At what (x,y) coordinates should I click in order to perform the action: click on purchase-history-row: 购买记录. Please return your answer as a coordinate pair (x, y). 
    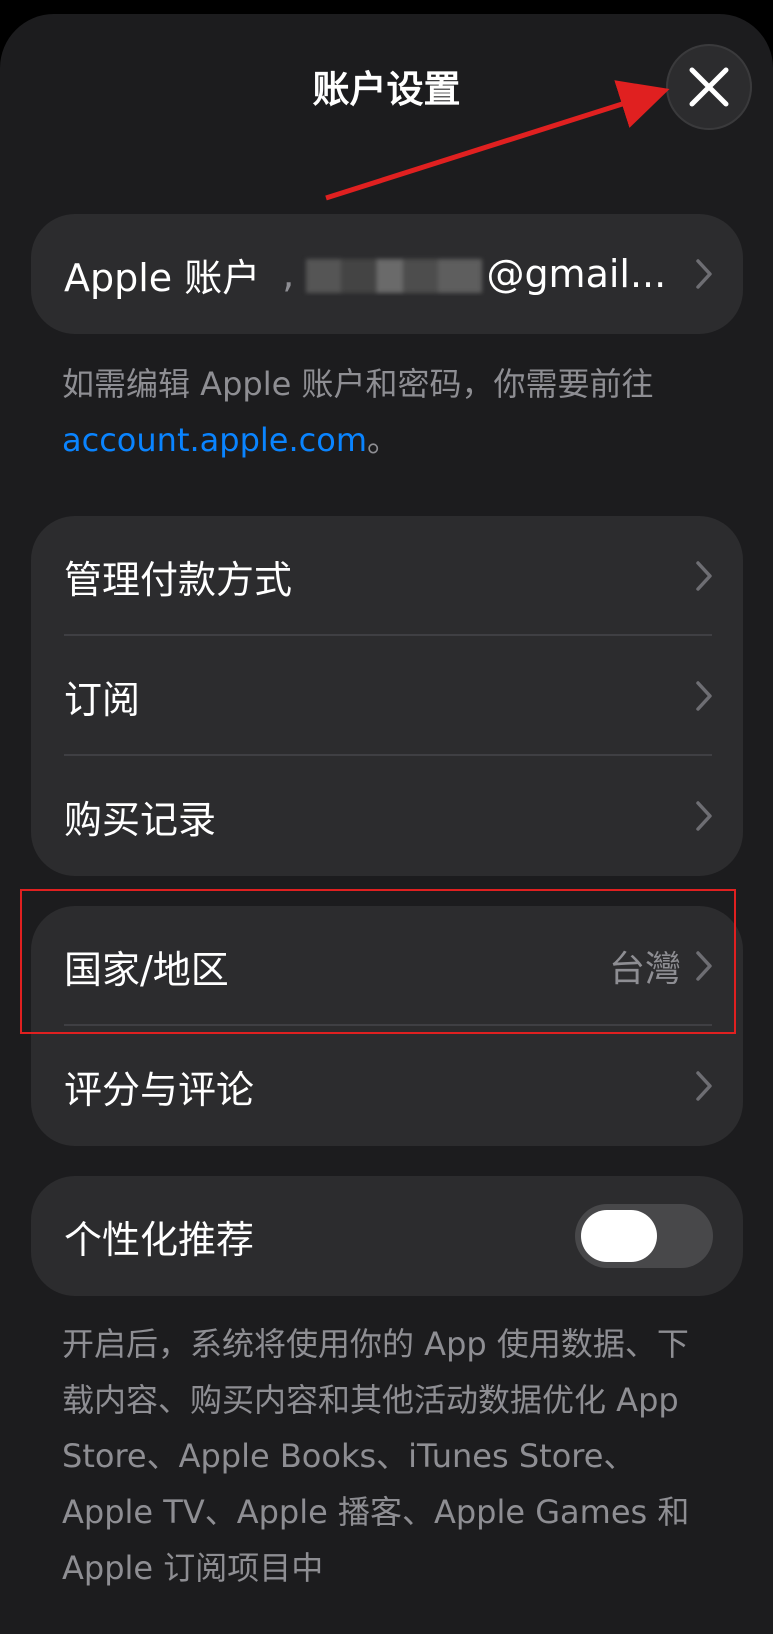
    Looking at the image, I should click on (387, 816).